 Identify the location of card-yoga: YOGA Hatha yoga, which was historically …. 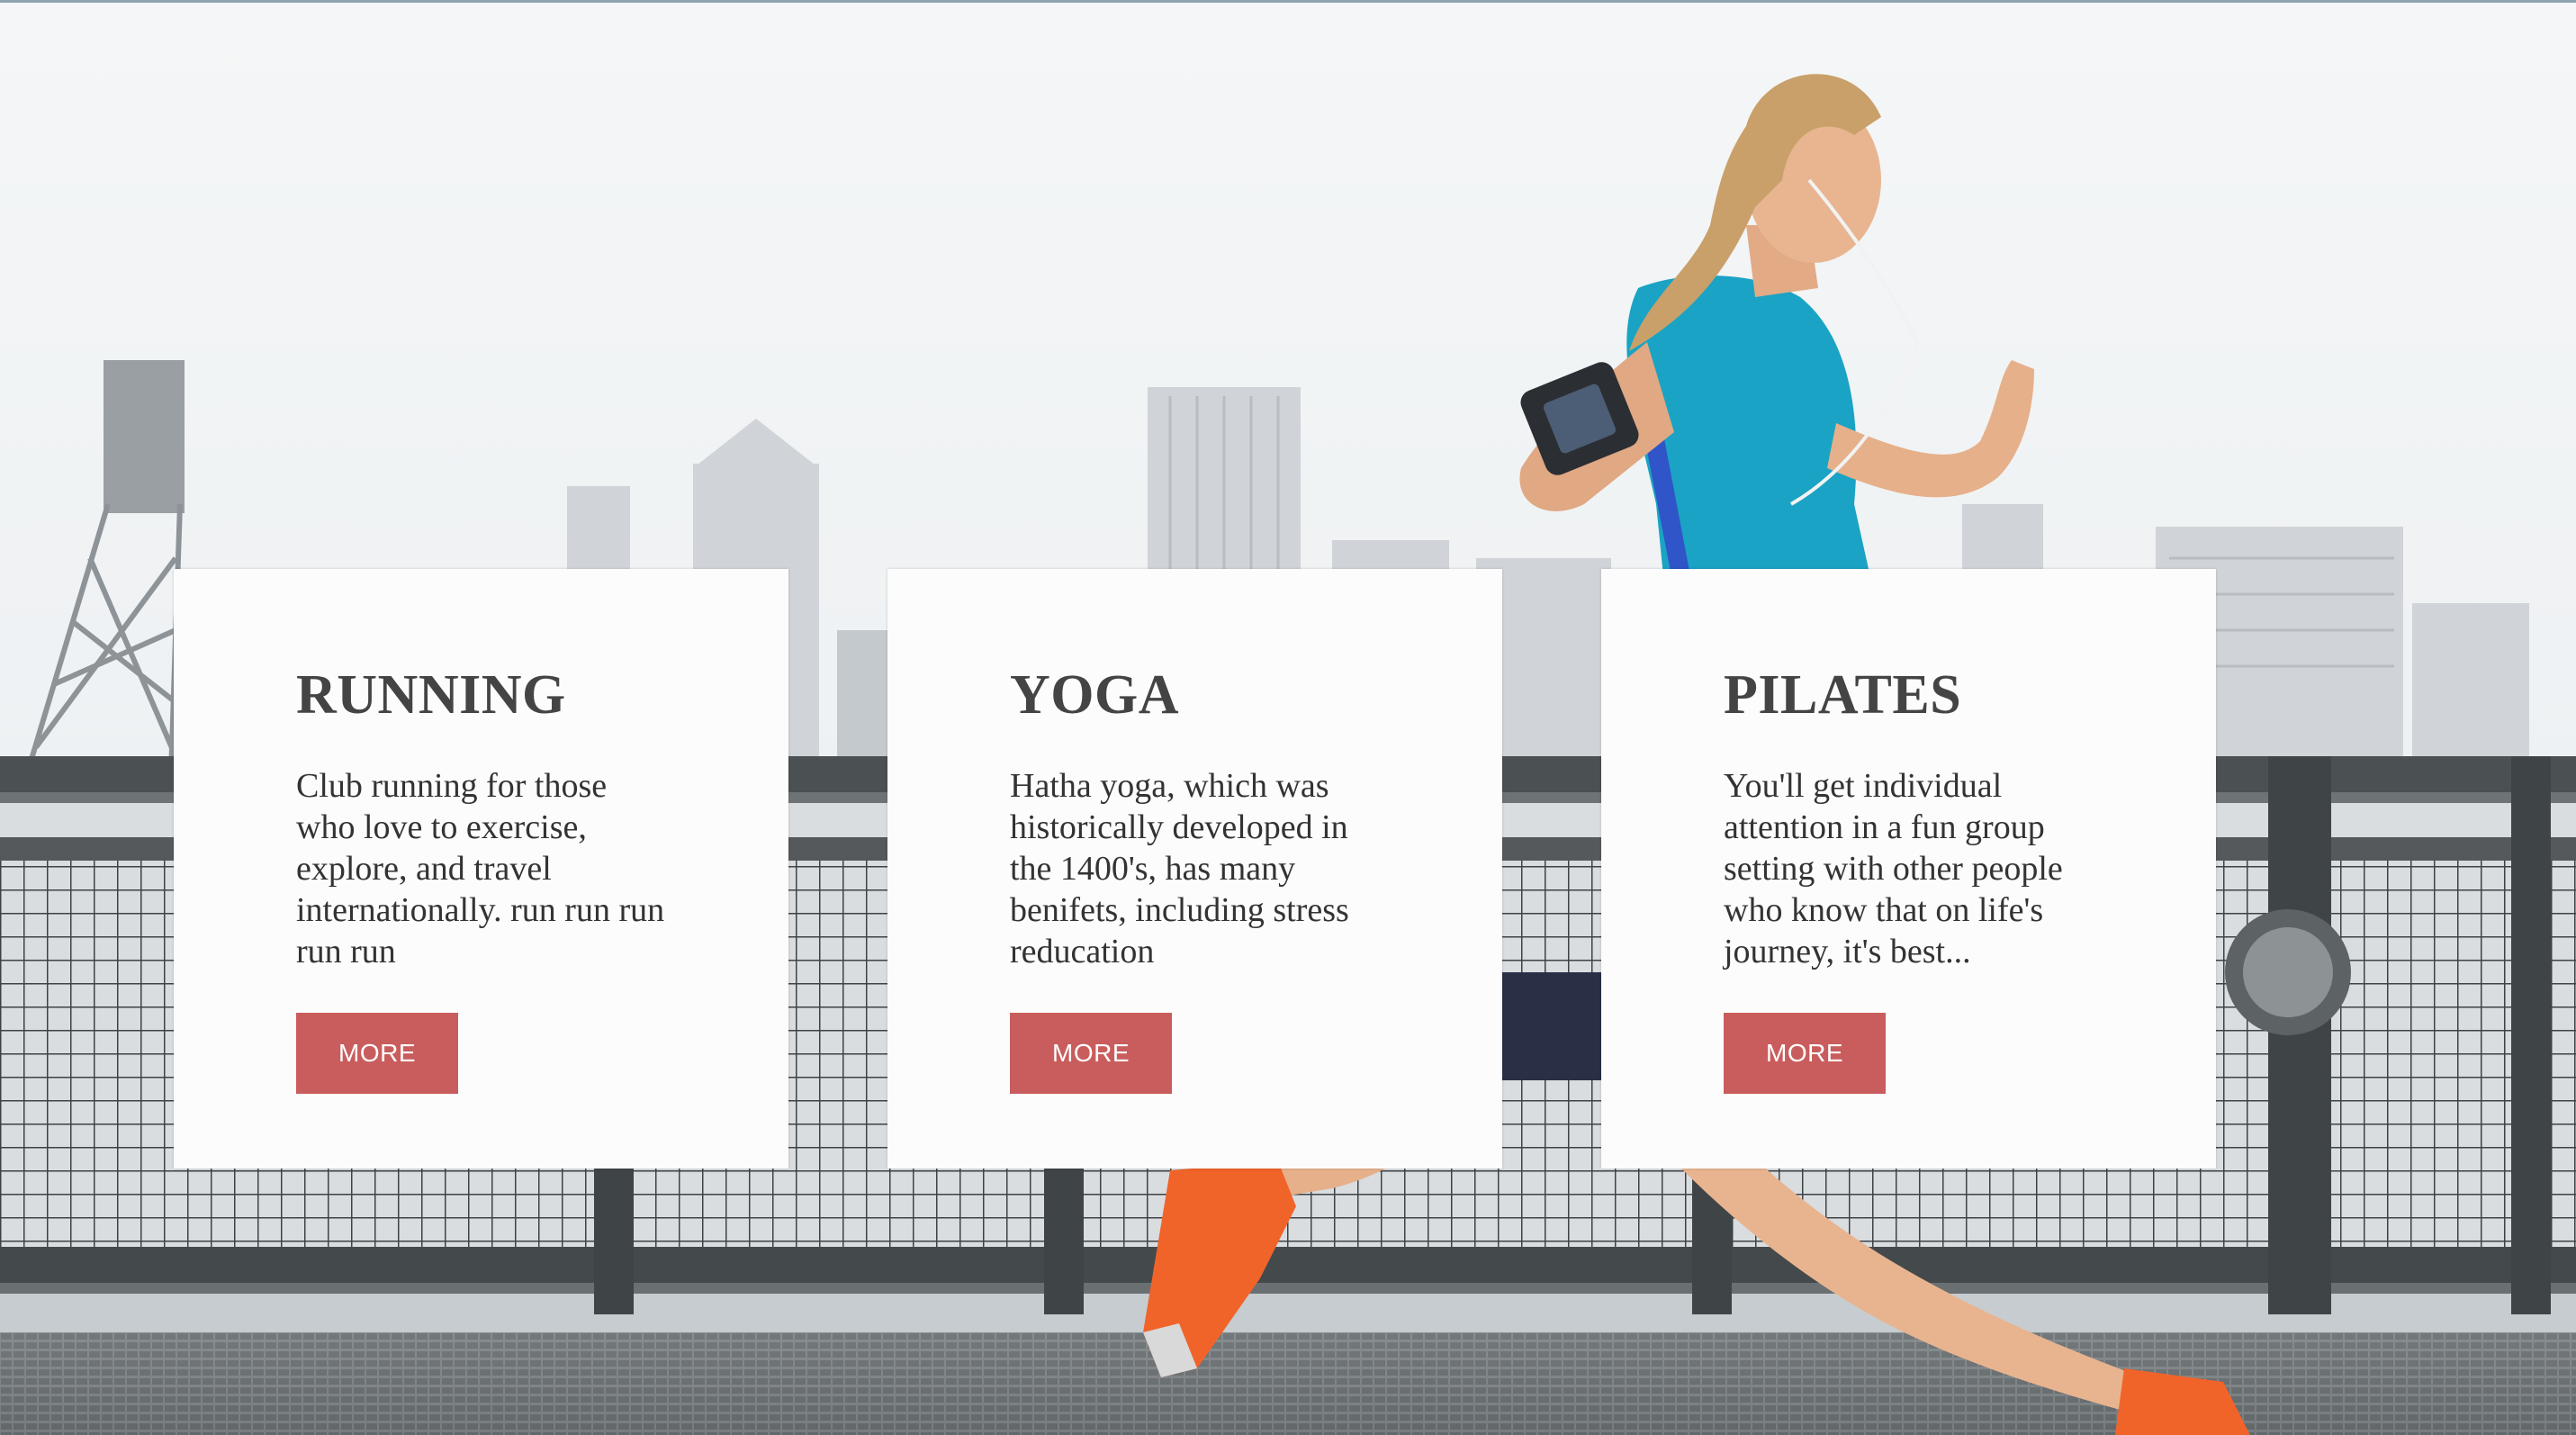
(1194, 869).